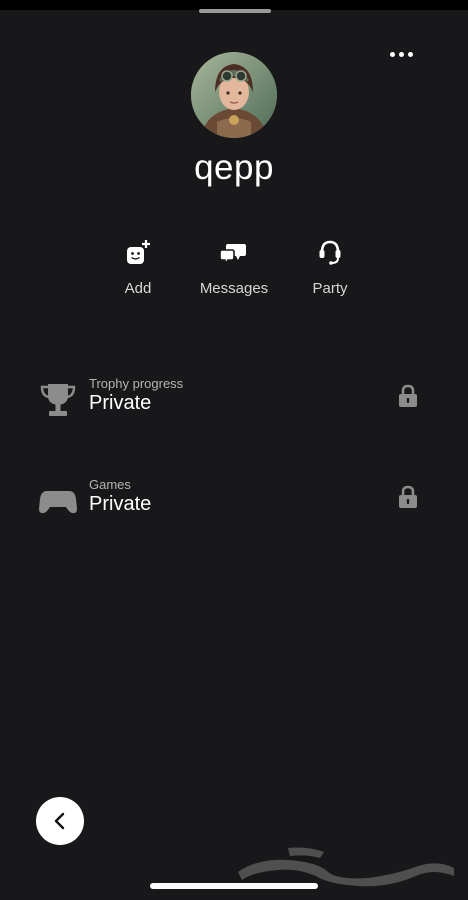 This screenshot has height=900, width=468. What do you see at coordinates (232, 255) in the screenshot?
I see `messages-icon` at bounding box center [232, 255].